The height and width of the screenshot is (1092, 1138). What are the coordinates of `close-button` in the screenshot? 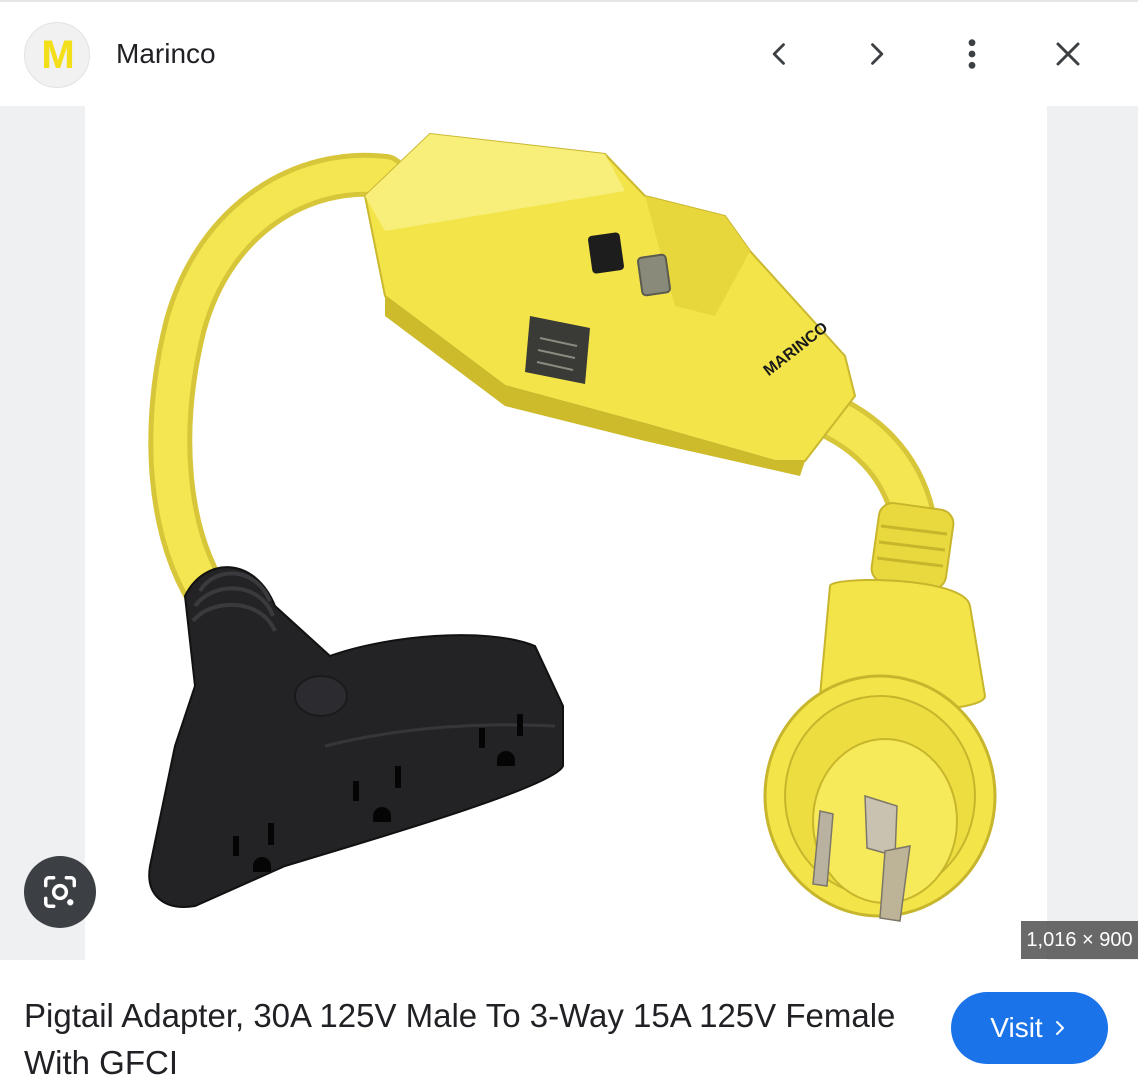 It's located at (1068, 54).